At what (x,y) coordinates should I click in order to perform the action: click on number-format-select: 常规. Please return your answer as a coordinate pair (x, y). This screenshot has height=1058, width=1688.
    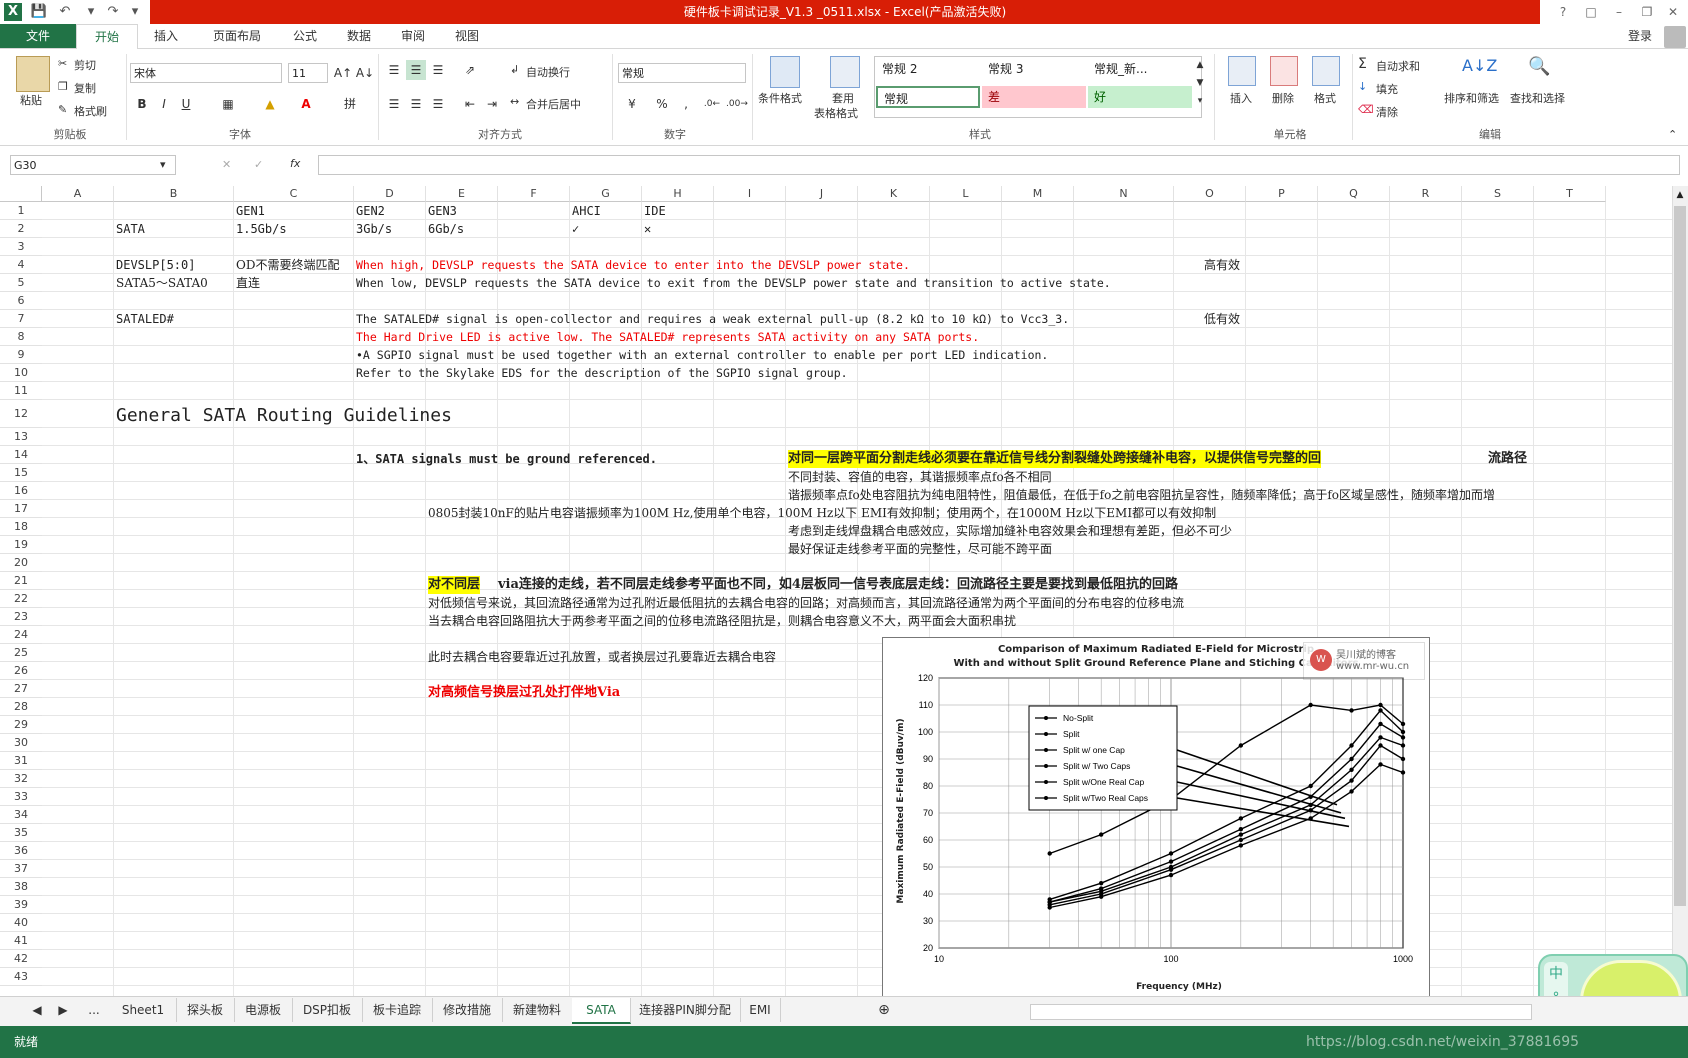
    Looking at the image, I should click on (682, 73).